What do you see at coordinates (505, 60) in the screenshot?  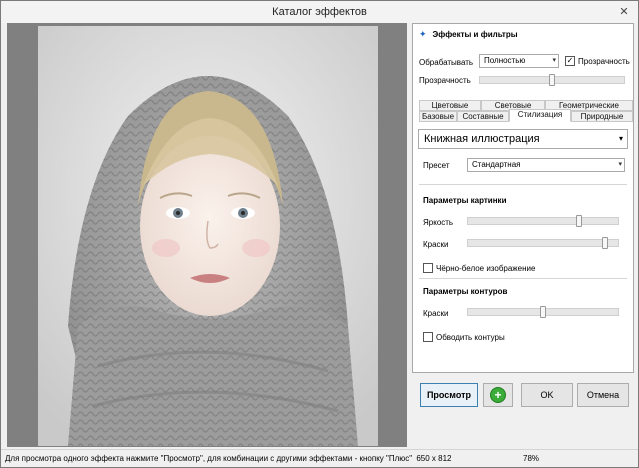 I see `process-select-value: Полностью` at bounding box center [505, 60].